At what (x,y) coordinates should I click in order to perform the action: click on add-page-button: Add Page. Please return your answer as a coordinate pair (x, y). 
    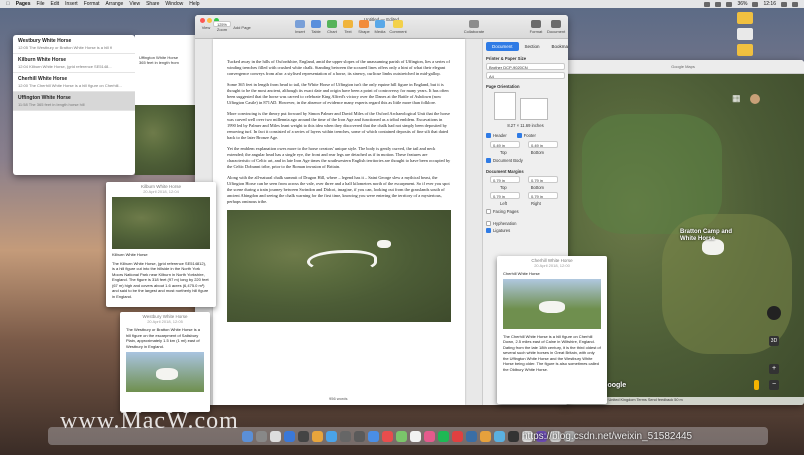
    Looking at the image, I should click on (242, 27).